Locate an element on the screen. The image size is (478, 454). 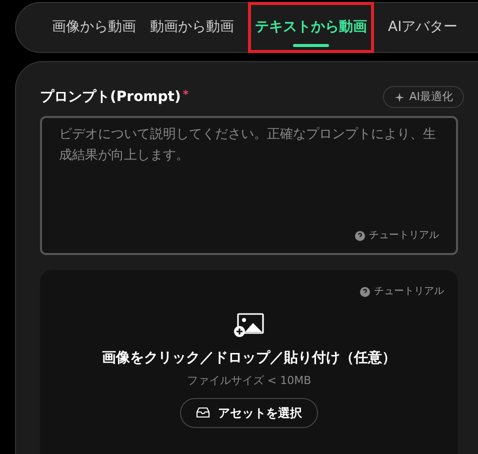
tab-underline is located at coordinates (311, 45).